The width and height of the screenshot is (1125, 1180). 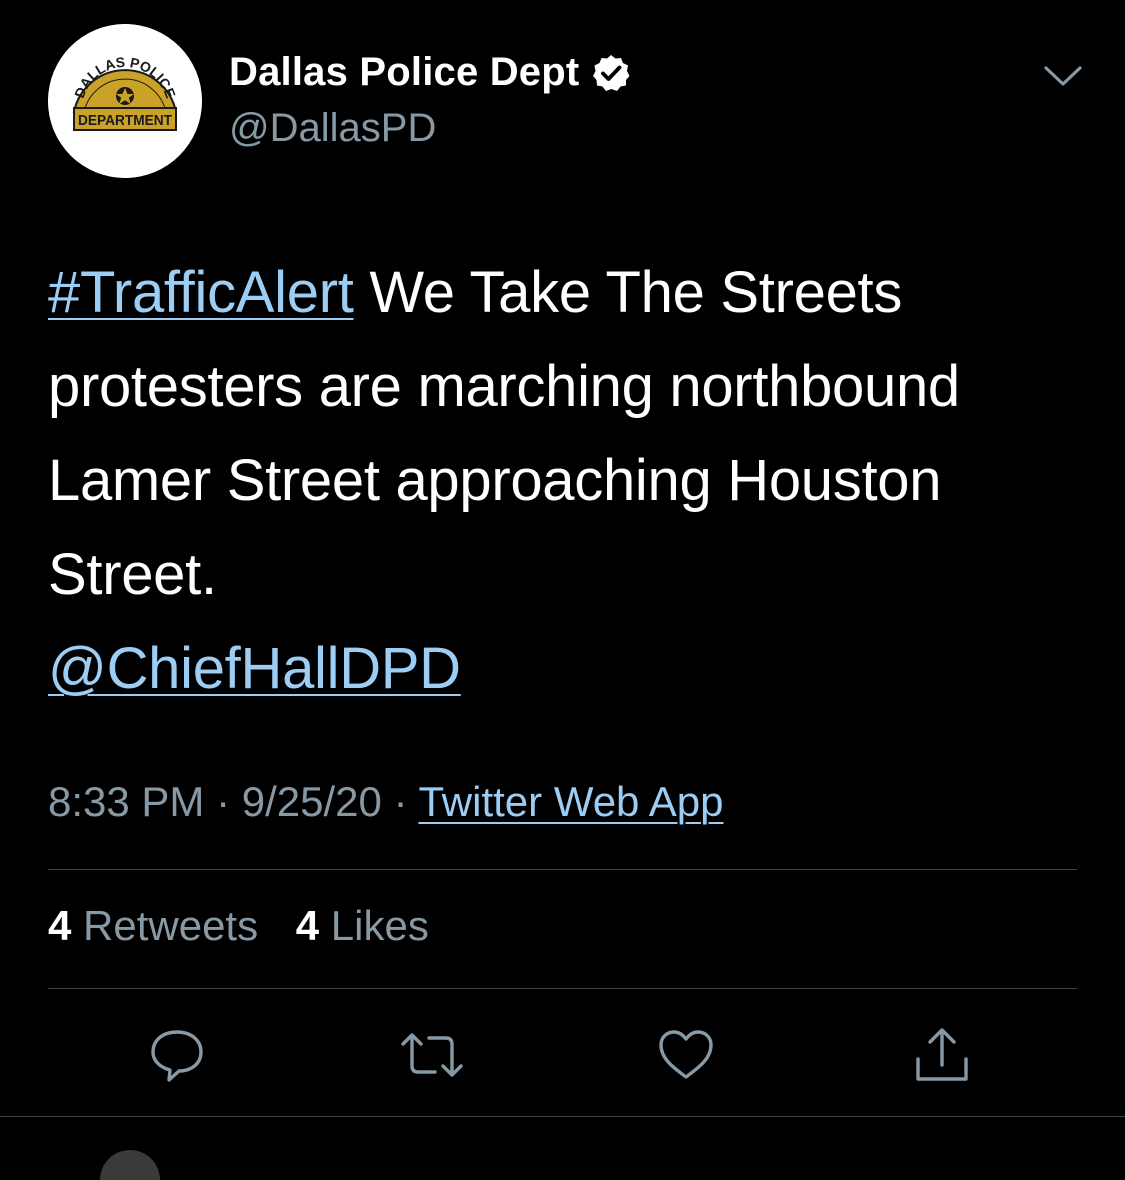 What do you see at coordinates (504, 386) in the screenshot?
I see `tweet-line-2: protesters are marching northbound` at bounding box center [504, 386].